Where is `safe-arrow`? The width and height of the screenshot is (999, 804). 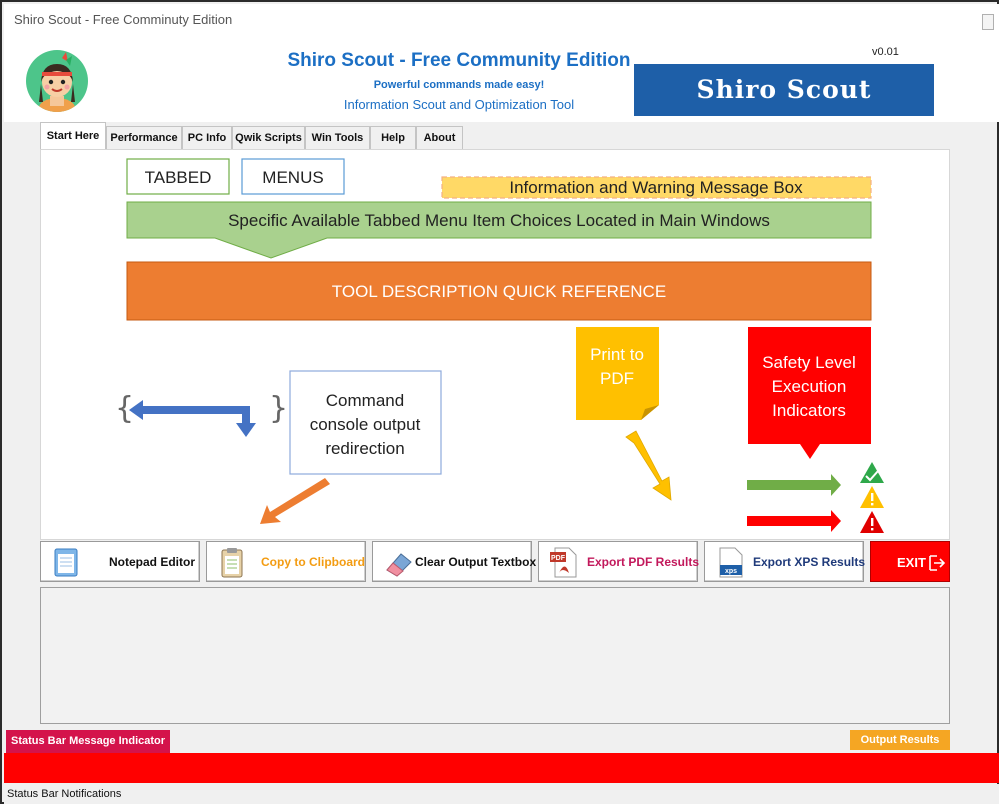 safe-arrow is located at coordinates (794, 485).